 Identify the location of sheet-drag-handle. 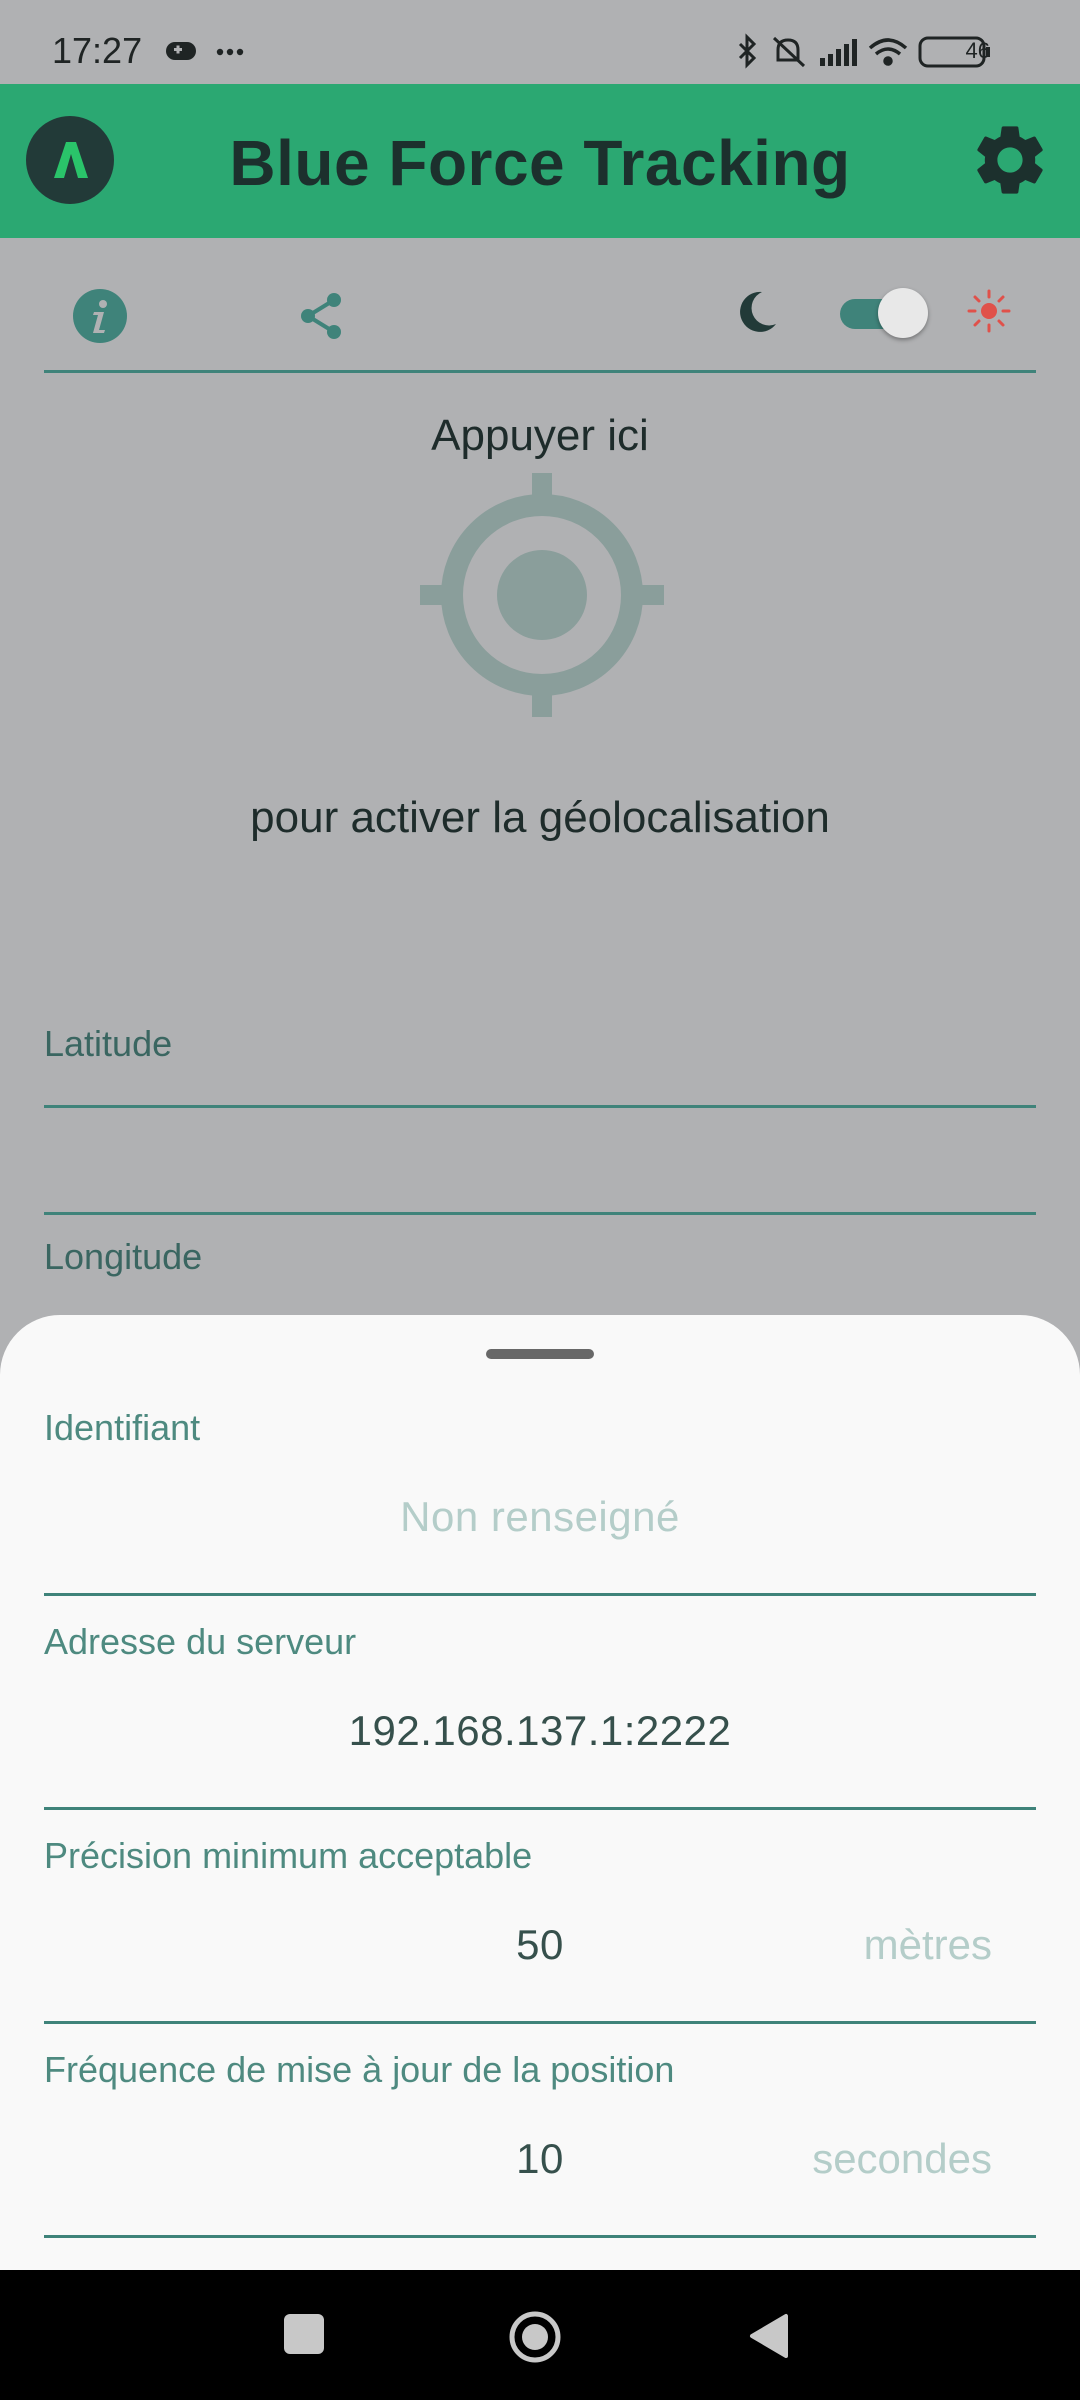
(540, 1354).